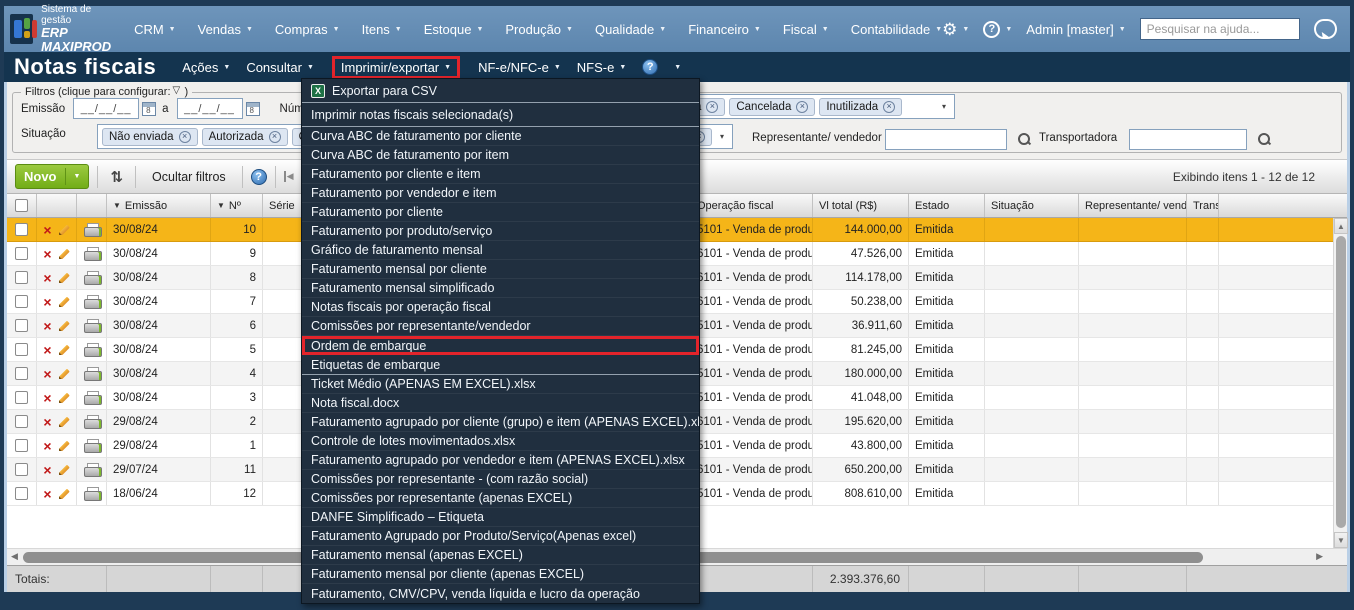 This screenshot has width=1354, height=610. I want to click on menu-item-curva-abc-de-faturamento-por-cliente: Curva ABC de faturamento por cliente, so click(500, 136).